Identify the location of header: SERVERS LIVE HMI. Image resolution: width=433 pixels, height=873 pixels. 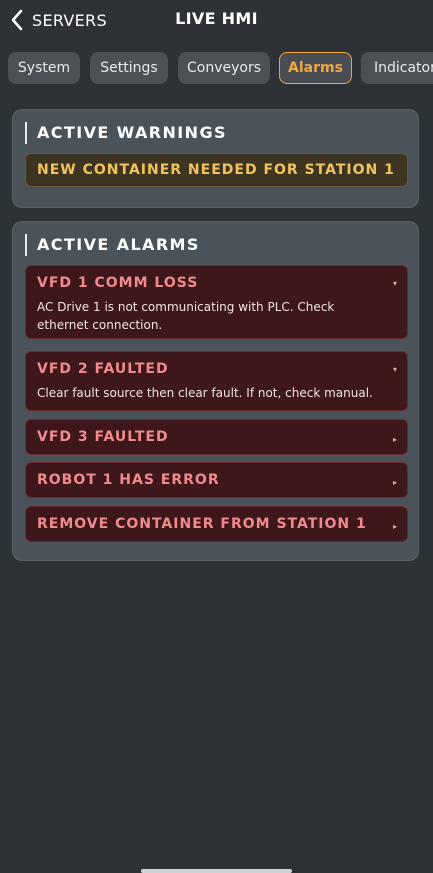
(216, 20).